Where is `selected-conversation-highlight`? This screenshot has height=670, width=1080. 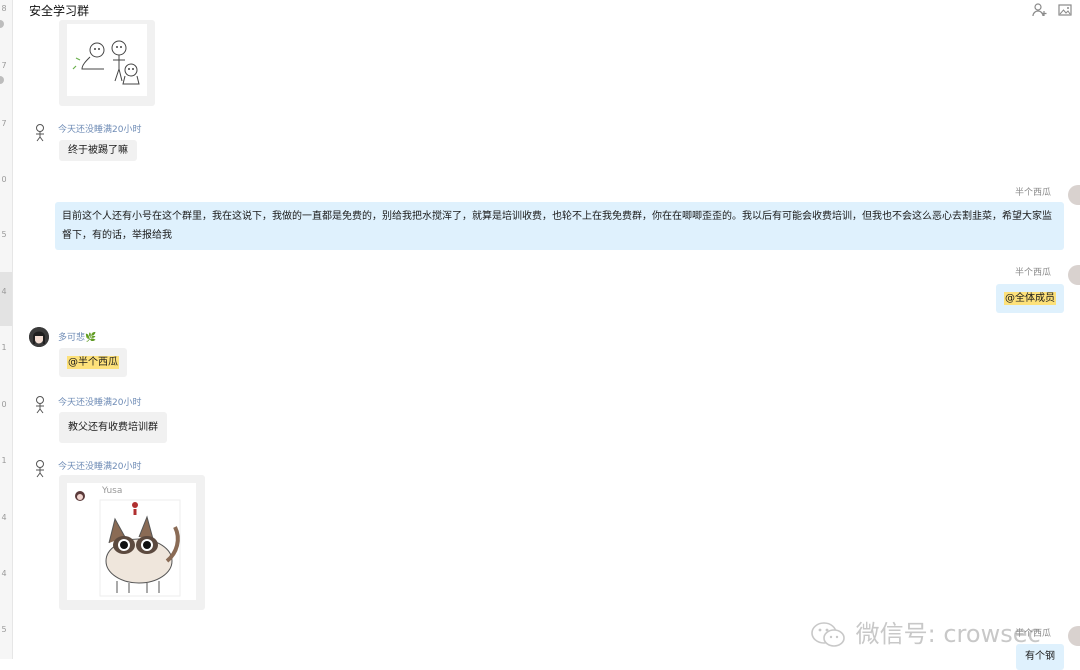
selected-conversation-highlight is located at coordinates (6, 299).